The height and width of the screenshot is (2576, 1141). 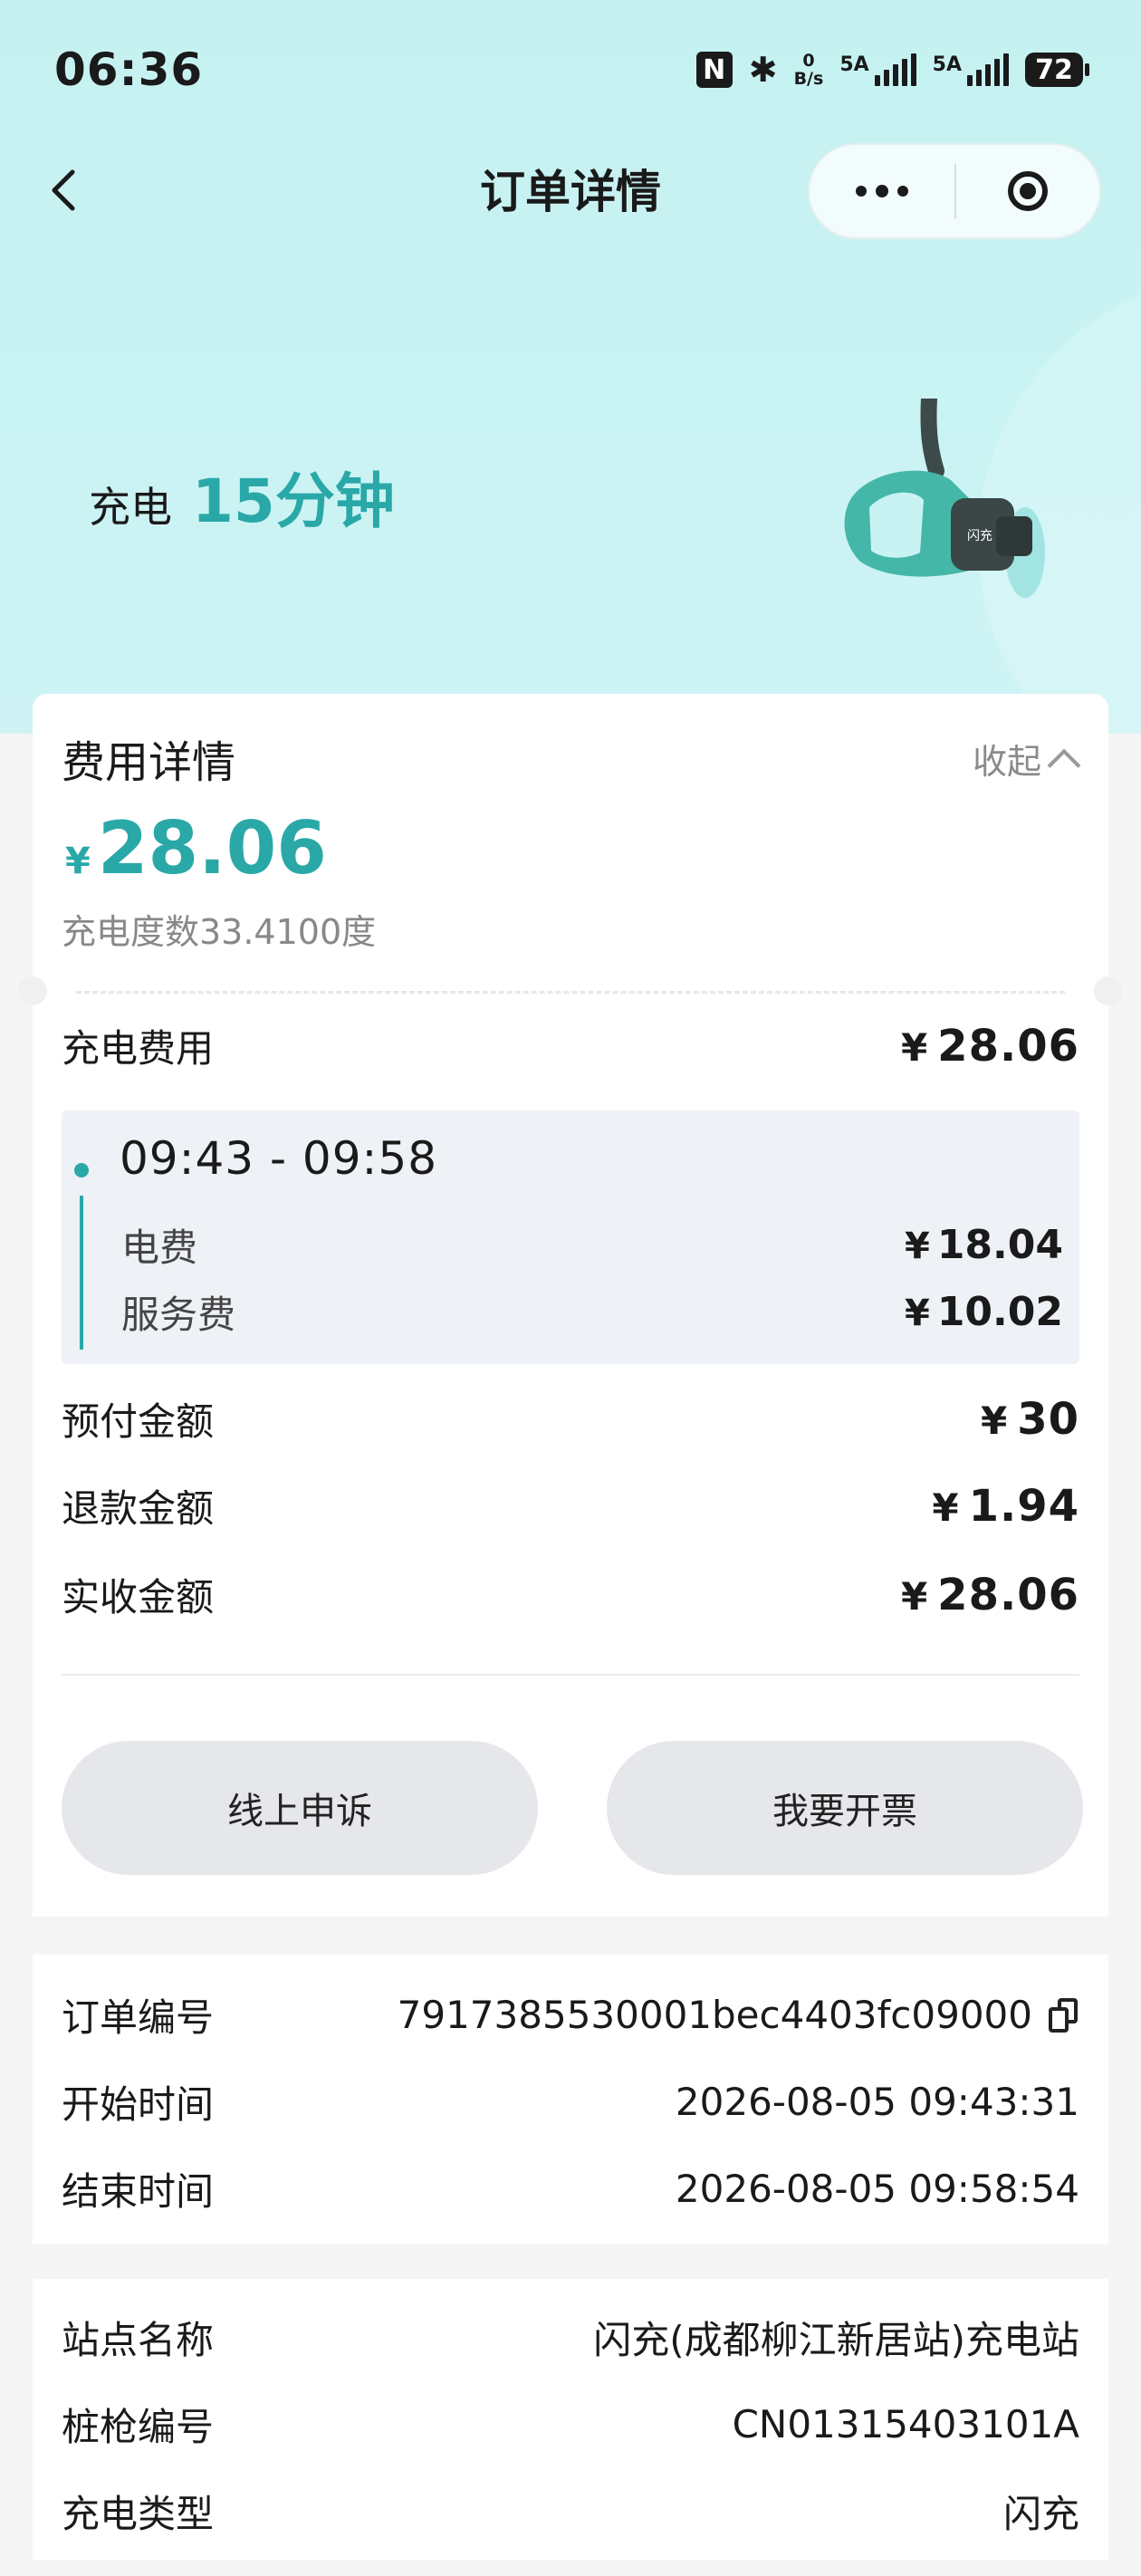 I want to click on collapse-toggle: 收起, so click(x=1026, y=758).